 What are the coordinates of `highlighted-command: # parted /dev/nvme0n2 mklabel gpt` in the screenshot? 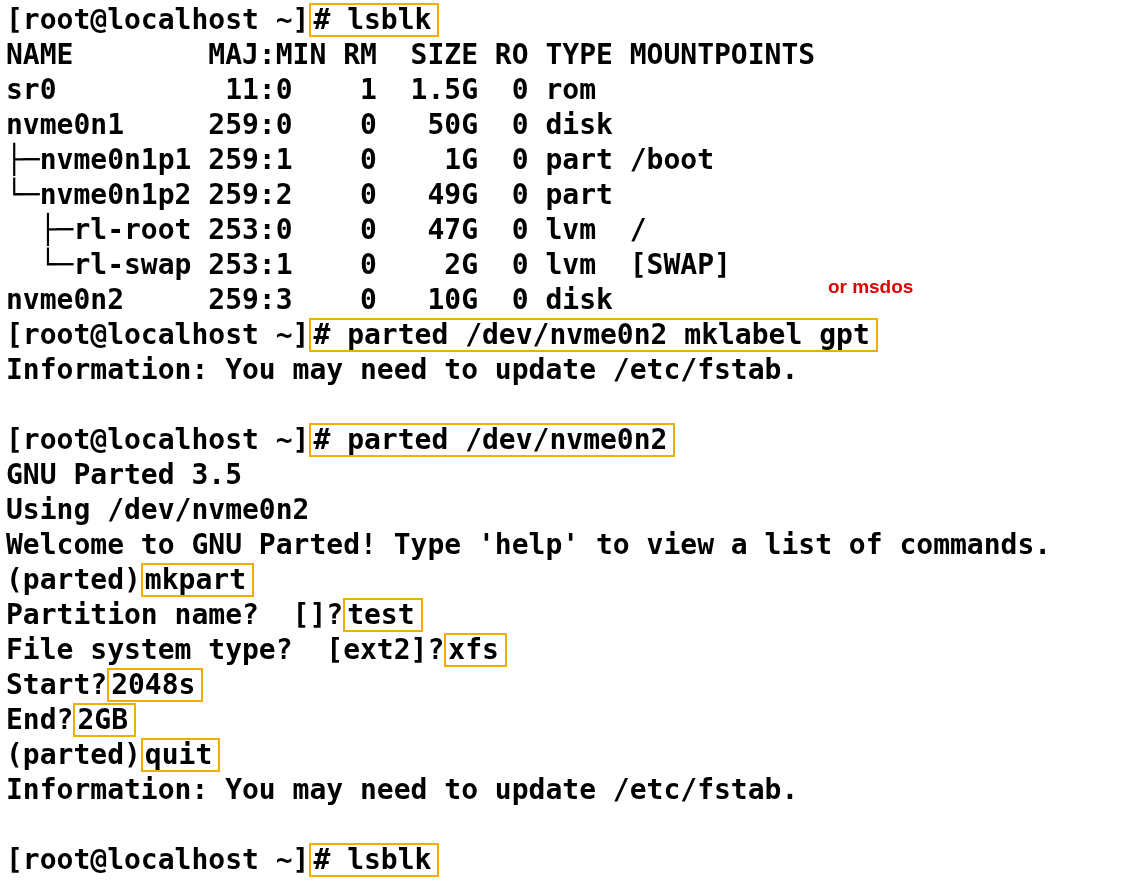 It's located at (593, 334).